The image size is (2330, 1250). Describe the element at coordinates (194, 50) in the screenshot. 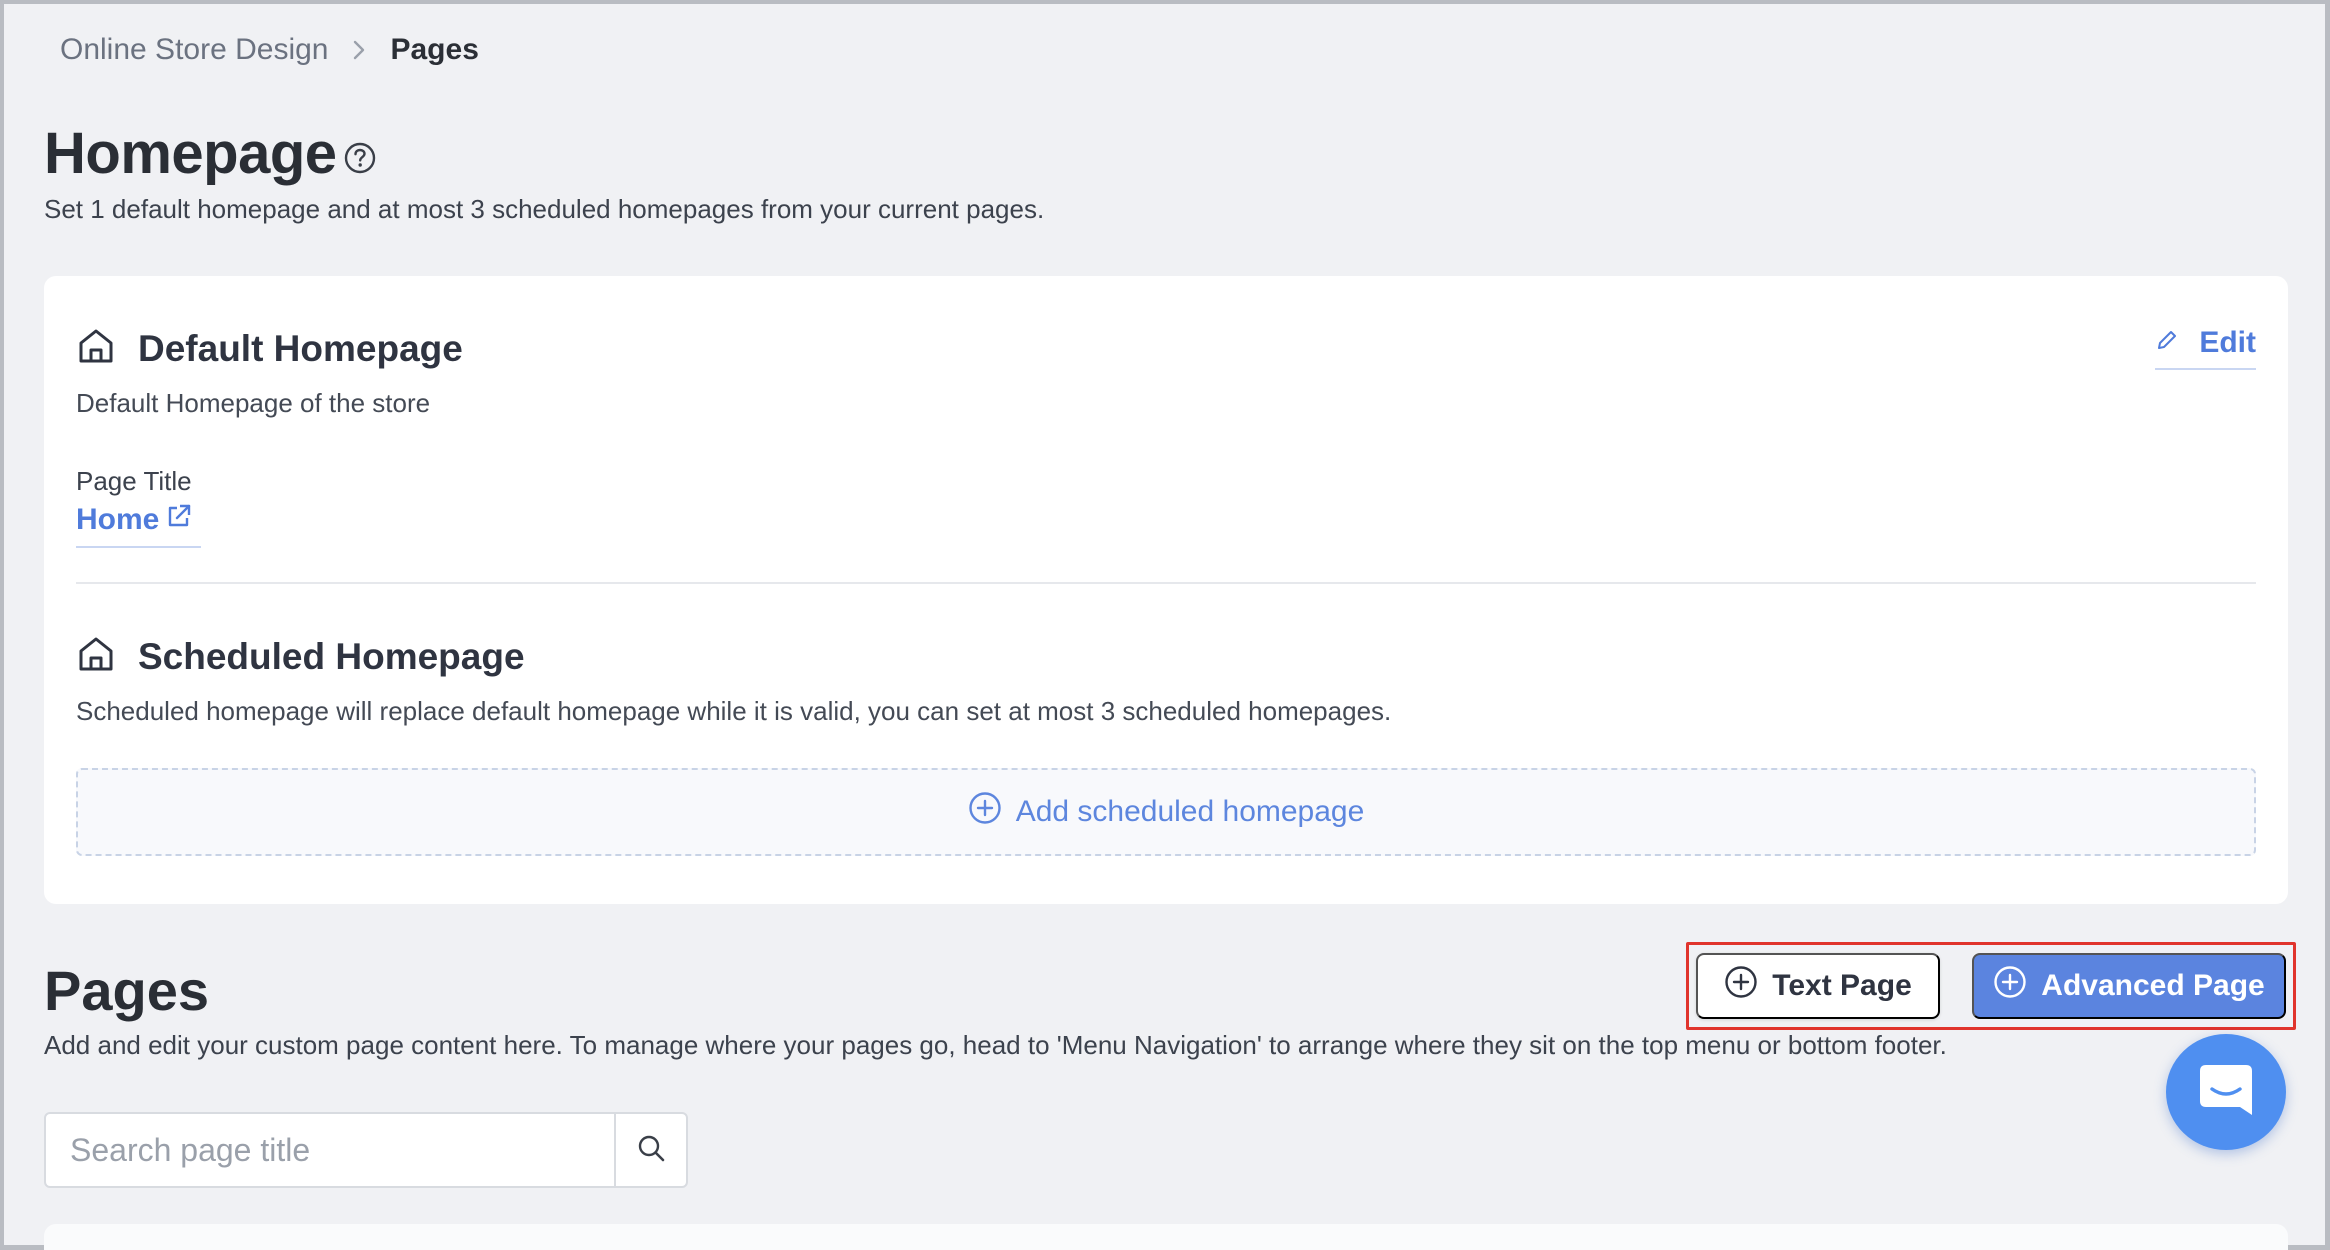

I see `breadcrumb-online-store-design: Online Store Design` at that location.